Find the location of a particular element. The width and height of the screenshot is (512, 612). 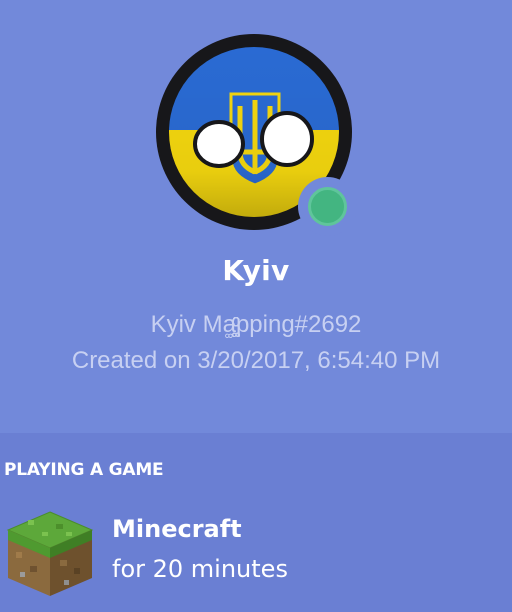

online-status-icon is located at coordinates (327, 206).